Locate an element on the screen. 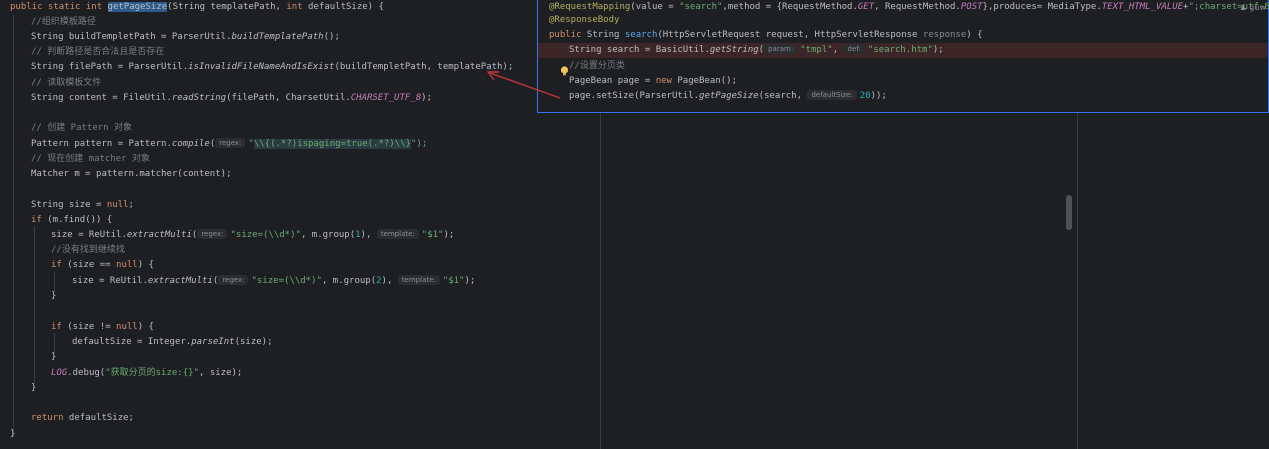  code-token: String content = FileUtil. is located at coordinates (101, 98).